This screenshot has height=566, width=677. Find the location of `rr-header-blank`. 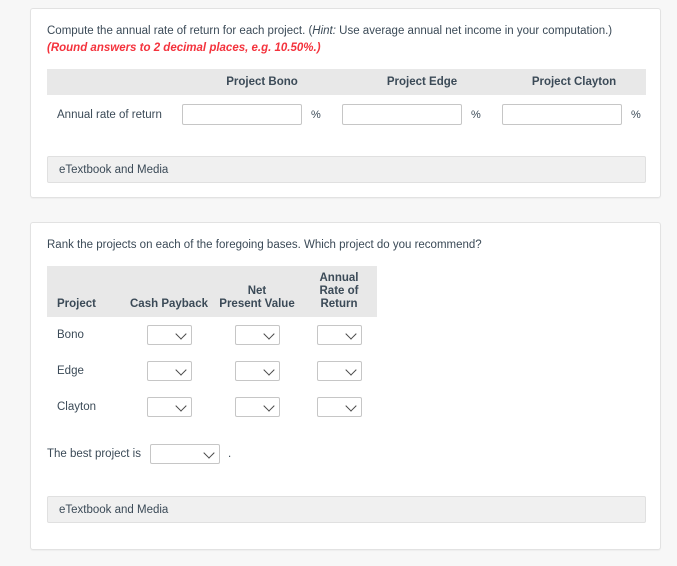

rr-header-blank is located at coordinates (114, 82).